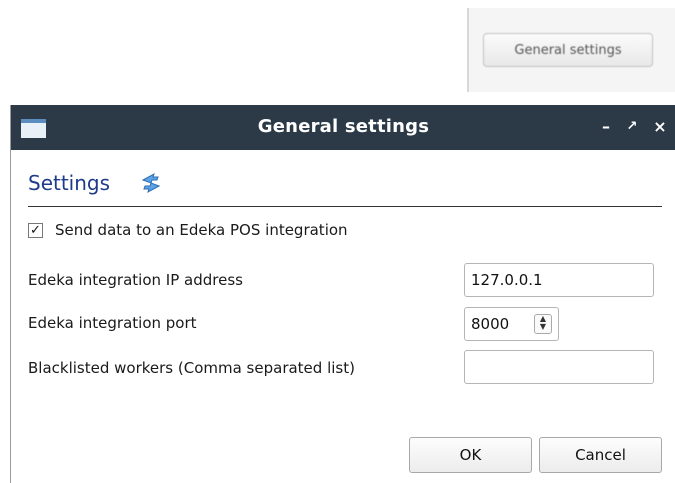  Describe the element at coordinates (660, 127) in the screenshot. I see `close-button: ×` at that location.